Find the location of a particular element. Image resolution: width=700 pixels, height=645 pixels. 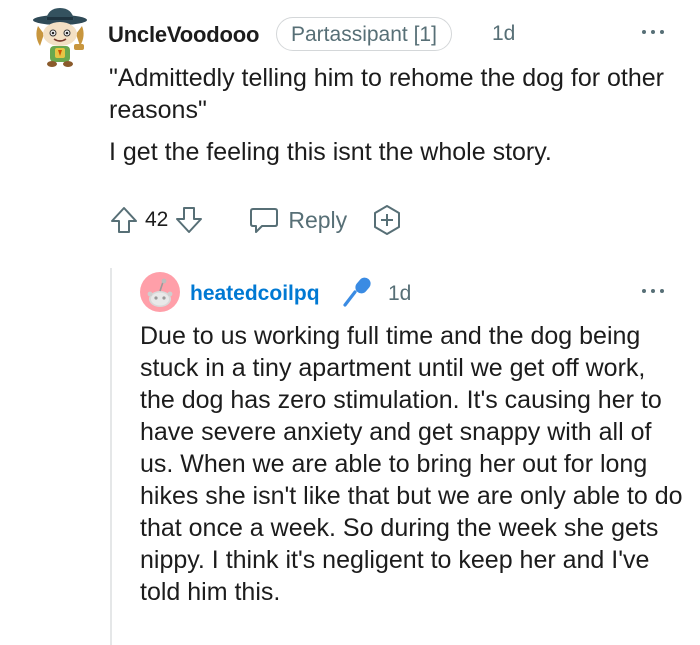

upvote-arrow-icon is located at coordinates (124, 220).